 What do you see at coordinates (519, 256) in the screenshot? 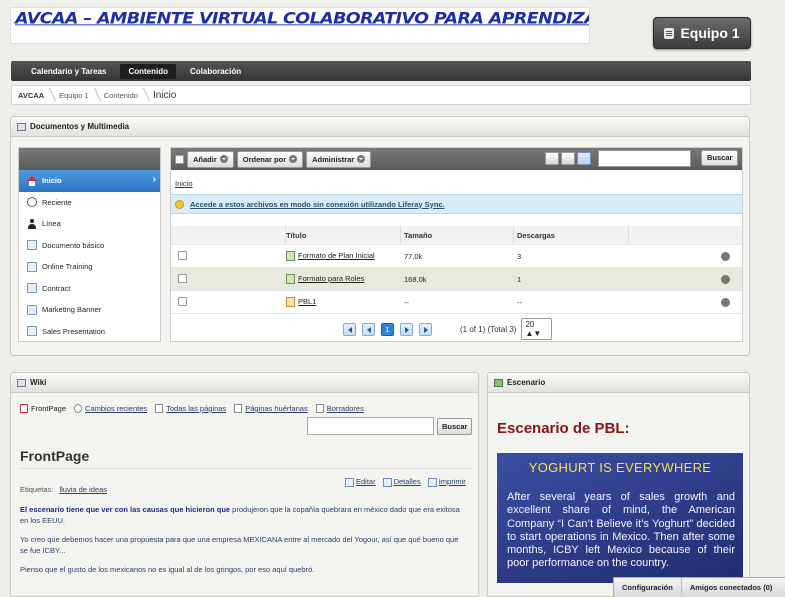
I see `downloads-cell: 3` at bounding box center [519, 256].